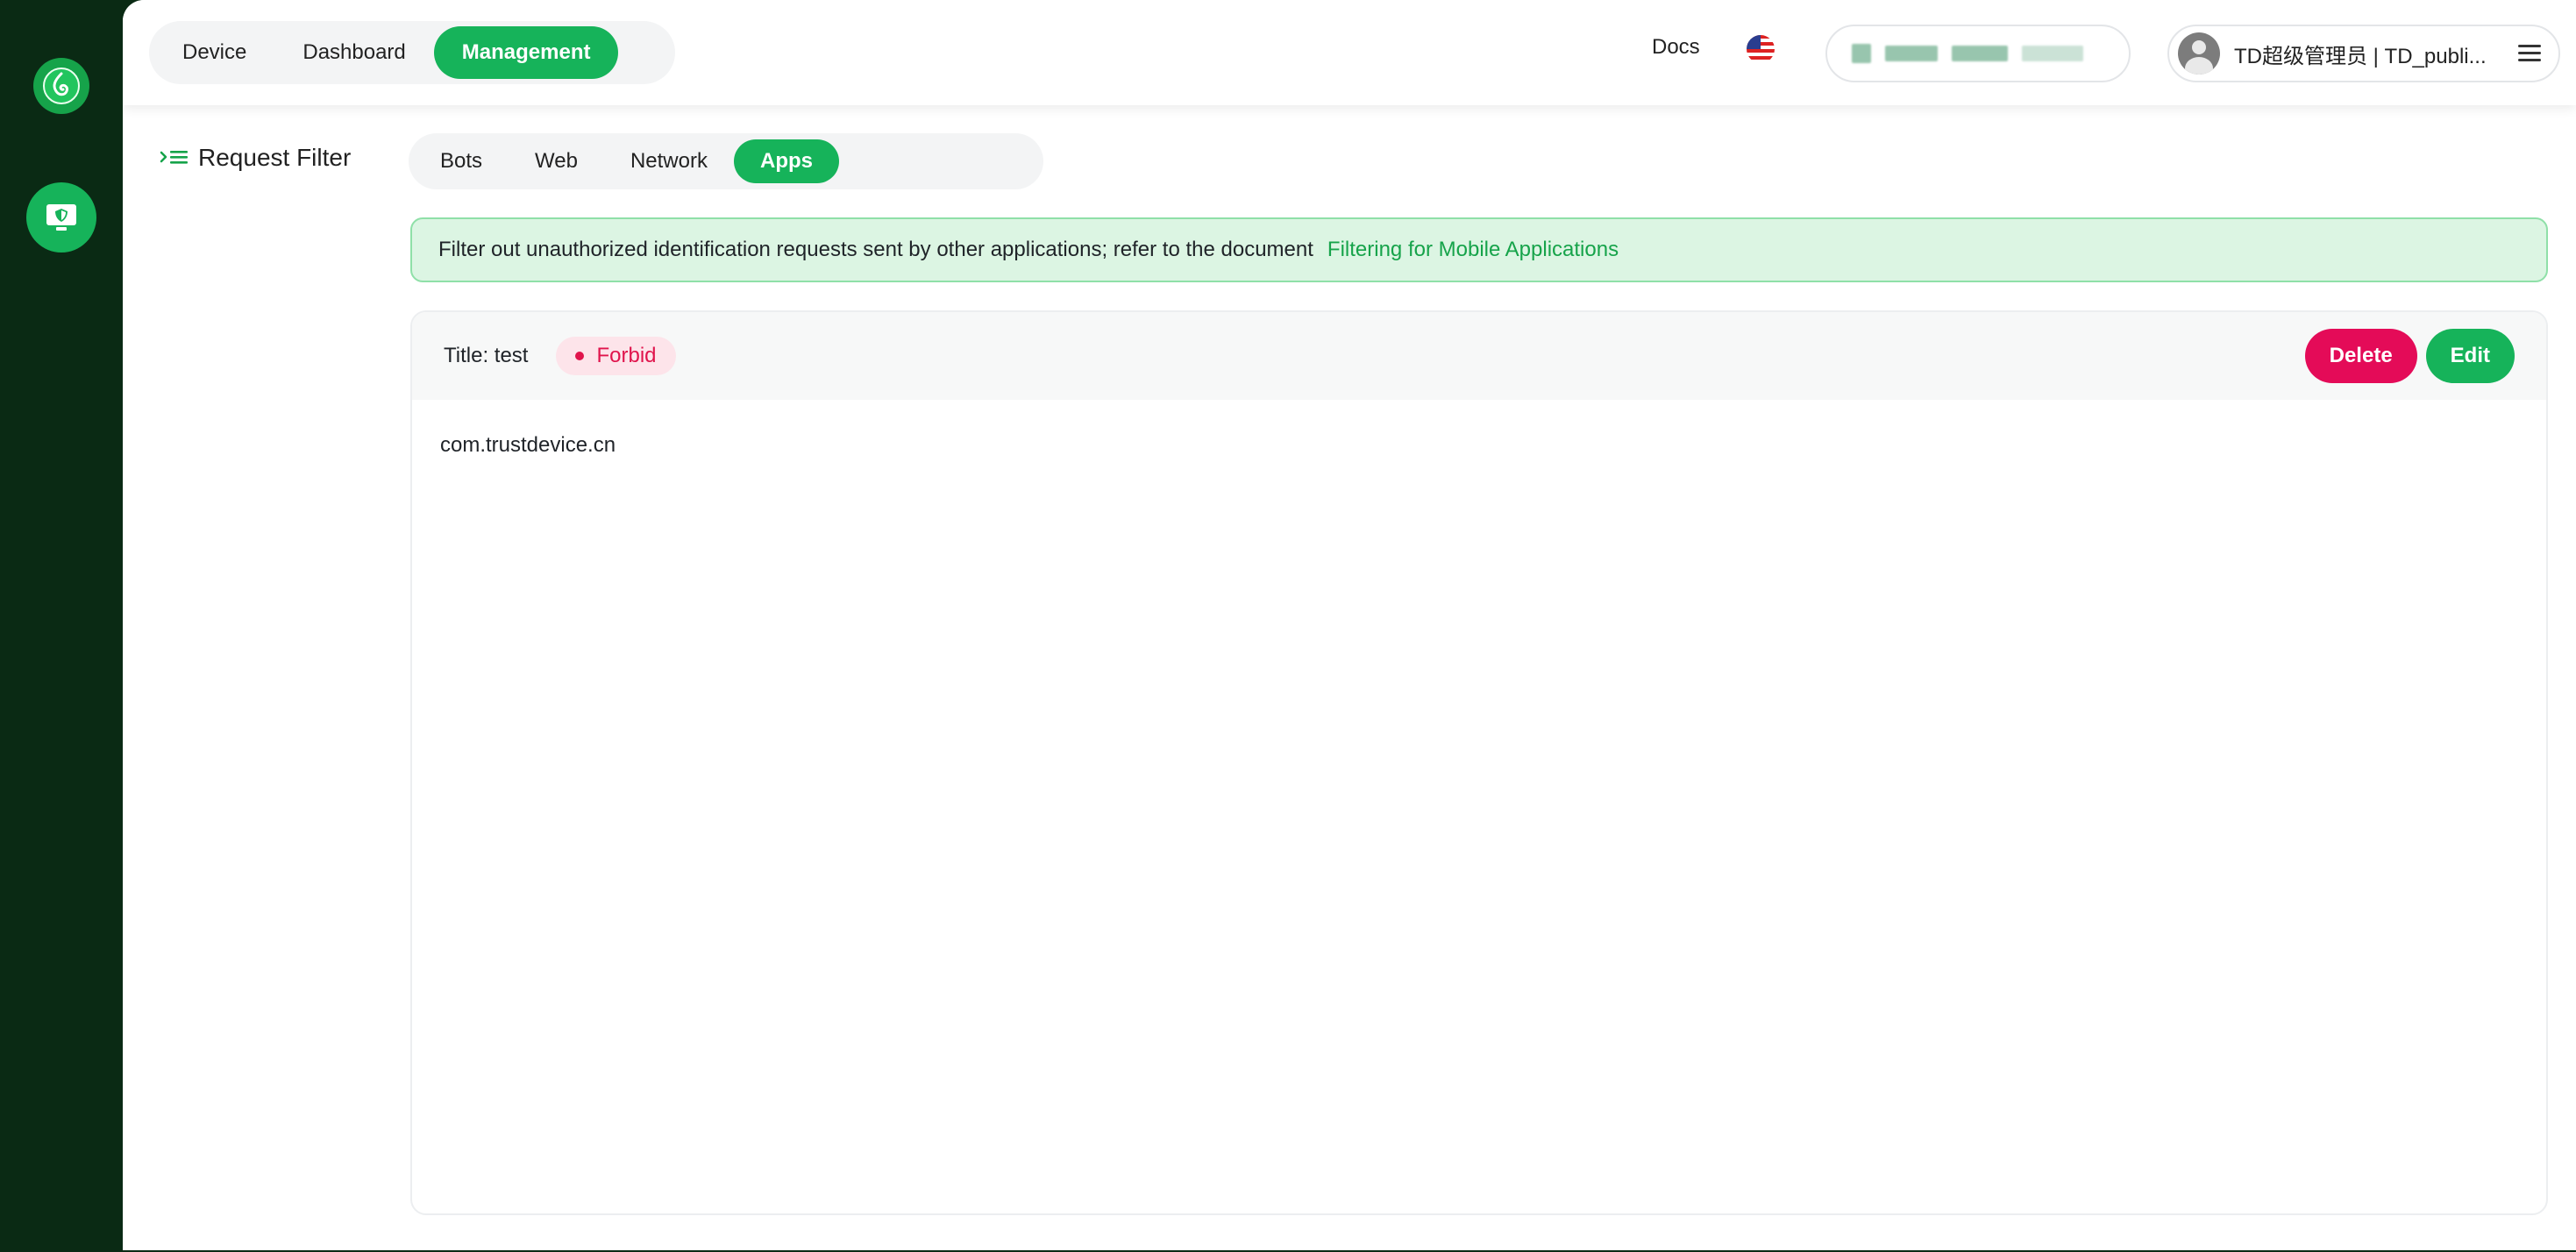 Image resolution: width=2576 pixels, height=1252 pixels. Describe the element at coordinates (486, 355) in the screenshot. I see `rule-title: Title: test` at that location.